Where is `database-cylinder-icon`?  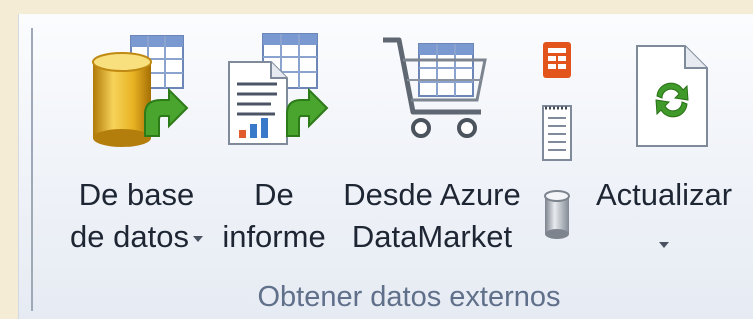
database-cylinder-icon is located at coordinates (557, 214).